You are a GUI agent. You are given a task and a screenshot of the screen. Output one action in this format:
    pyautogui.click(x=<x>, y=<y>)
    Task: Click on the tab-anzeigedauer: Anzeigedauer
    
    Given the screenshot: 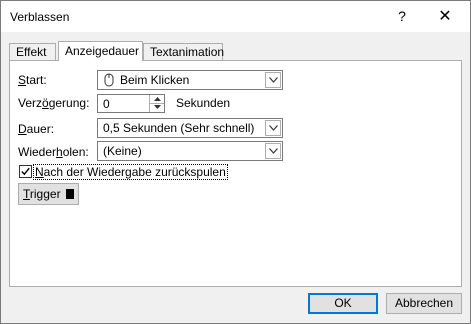 What is the action you would take?
    pyautogui.click(x=100, y=51)
    